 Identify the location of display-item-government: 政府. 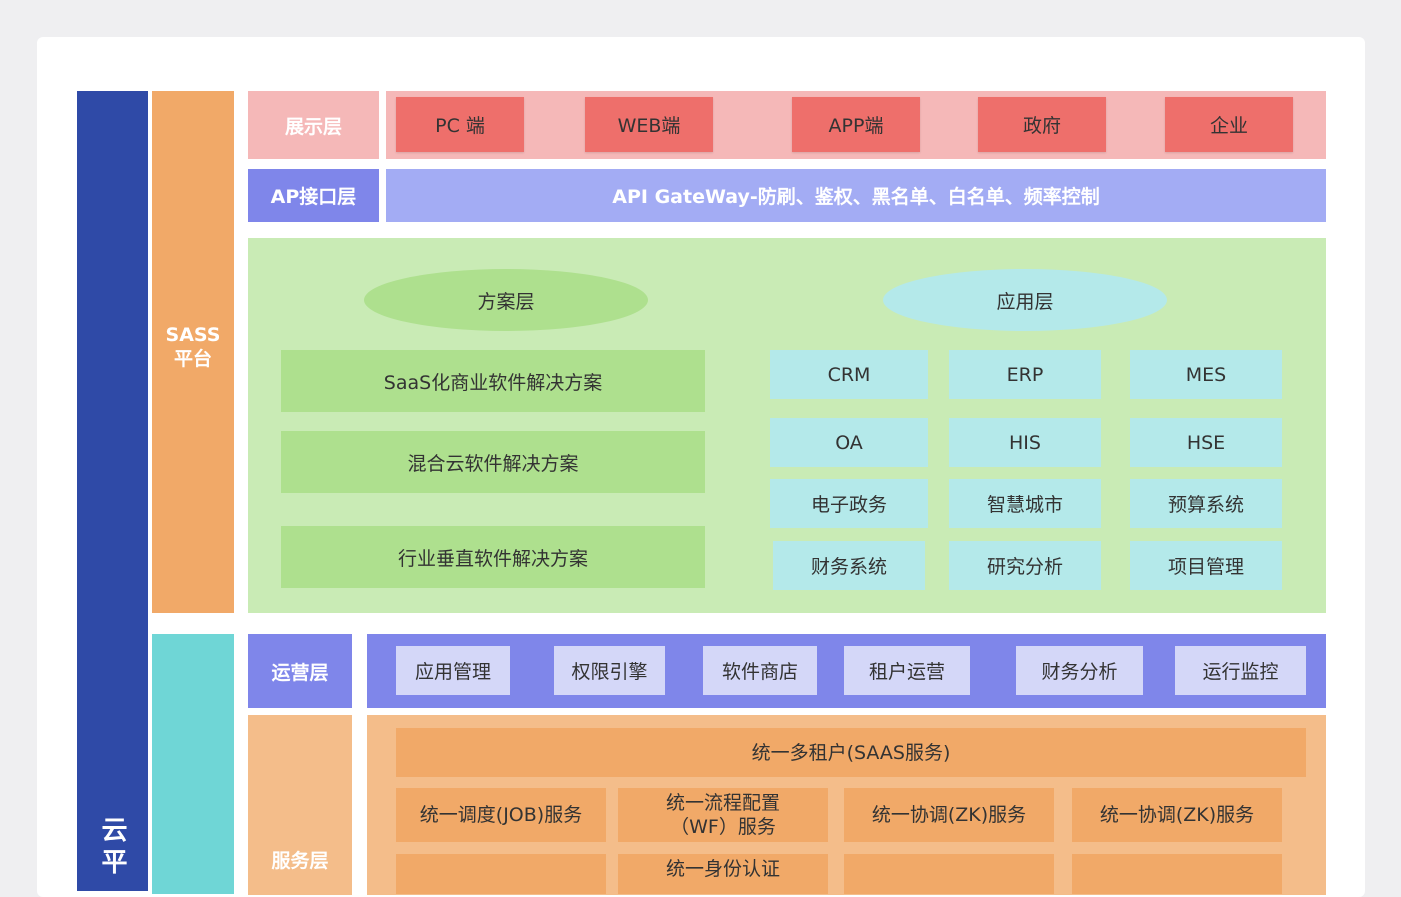
(1042, 124).